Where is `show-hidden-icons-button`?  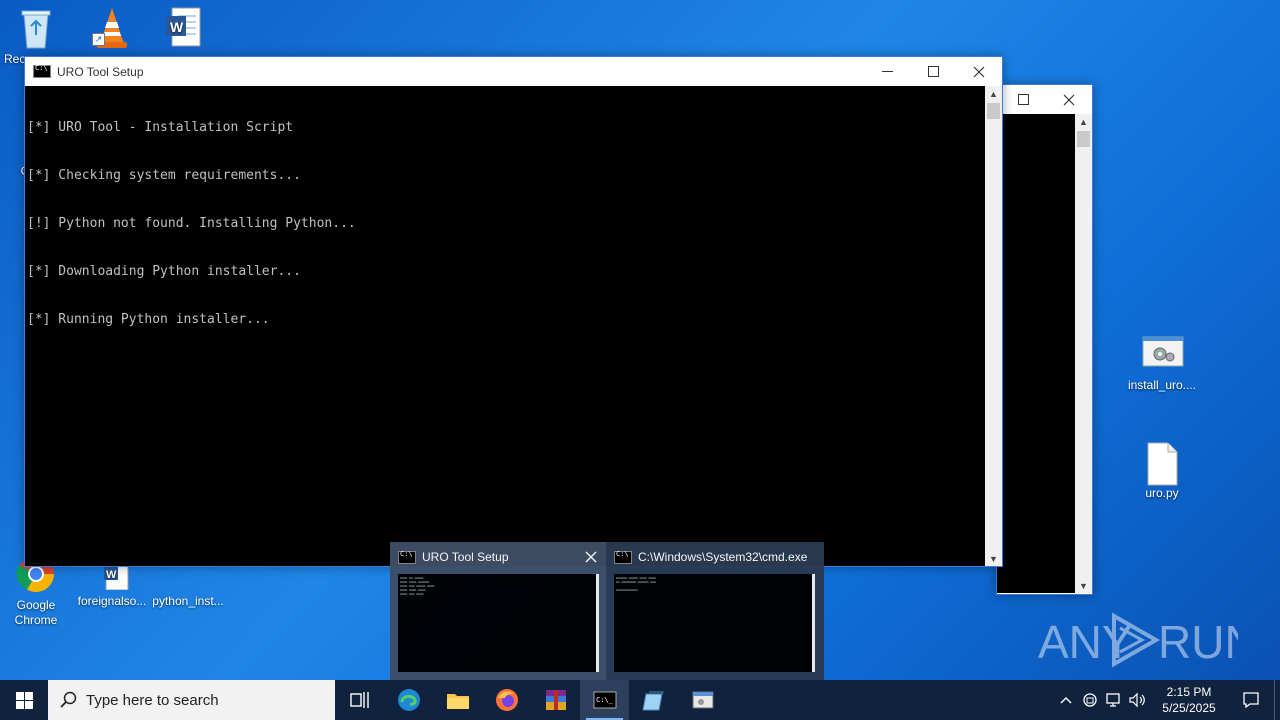 show-hidden-icons-button is located at coordinates (1066, 700).